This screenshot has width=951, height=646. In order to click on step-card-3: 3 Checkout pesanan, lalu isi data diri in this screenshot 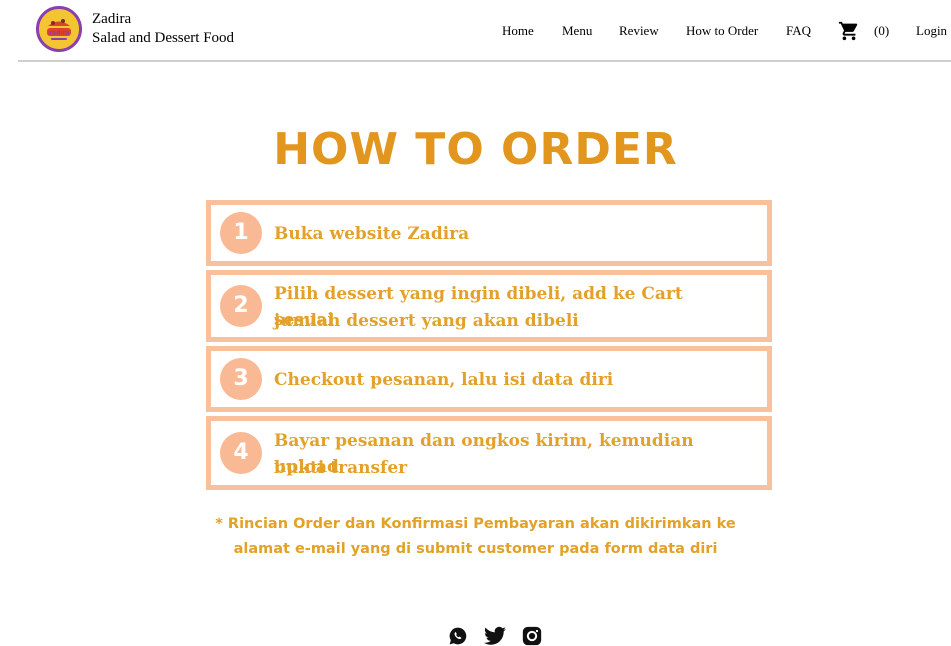, I will do `click(489, 379)`.